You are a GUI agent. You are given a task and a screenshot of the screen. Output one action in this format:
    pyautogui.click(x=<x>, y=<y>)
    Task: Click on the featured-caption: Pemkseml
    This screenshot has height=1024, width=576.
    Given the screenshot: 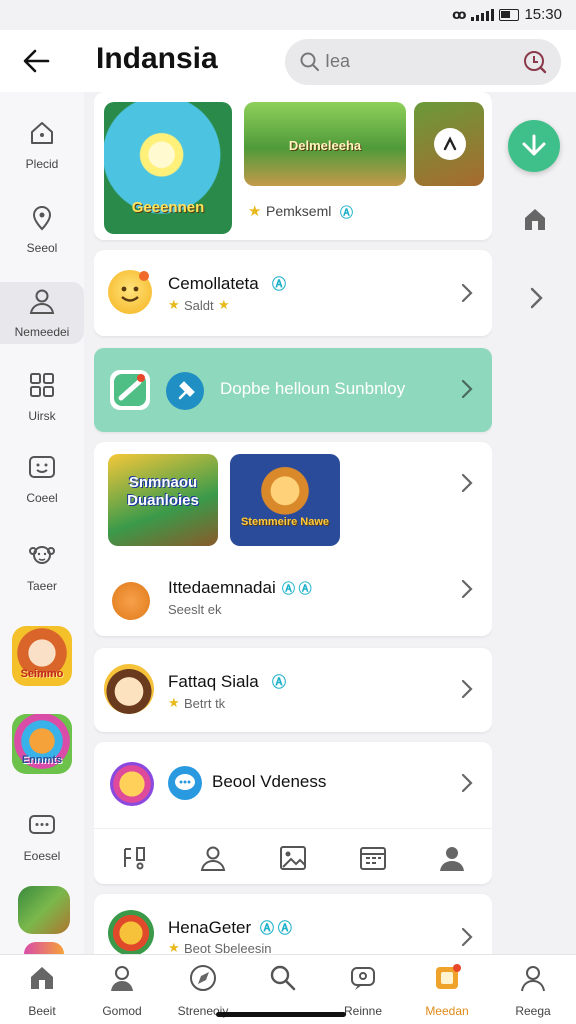 What is the action you would take?
    pyautogui.click(x=299, y=211)
    